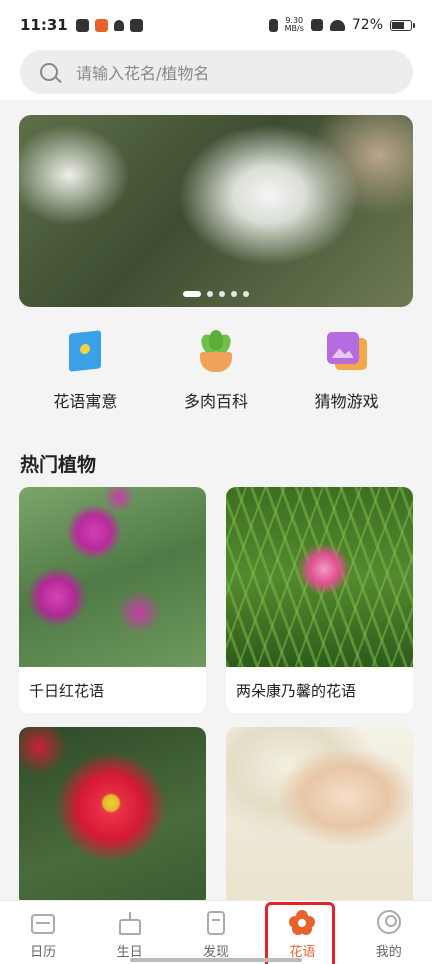 This screenshot has height=964, width=432. Describe the element at coordinates (67, 690) in the screenshot. I see `plant-name: 千日红花语` at that location.